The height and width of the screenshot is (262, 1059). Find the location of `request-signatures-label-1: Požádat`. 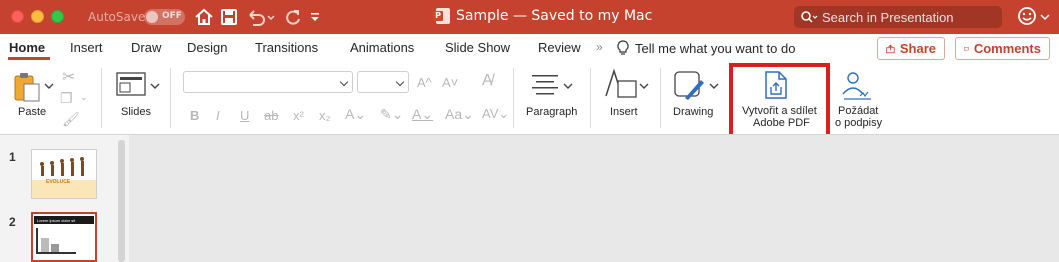

request-signatures-label-1: Požádat is located at coordinates (858, 111).